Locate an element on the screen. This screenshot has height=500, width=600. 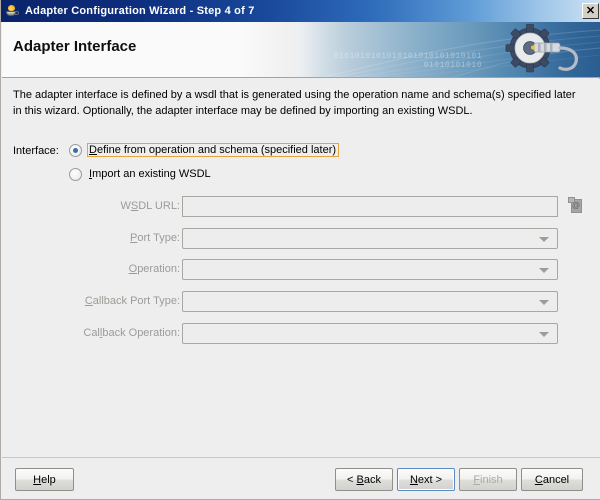
next-button: Next > is located at coordinates (426, 479).